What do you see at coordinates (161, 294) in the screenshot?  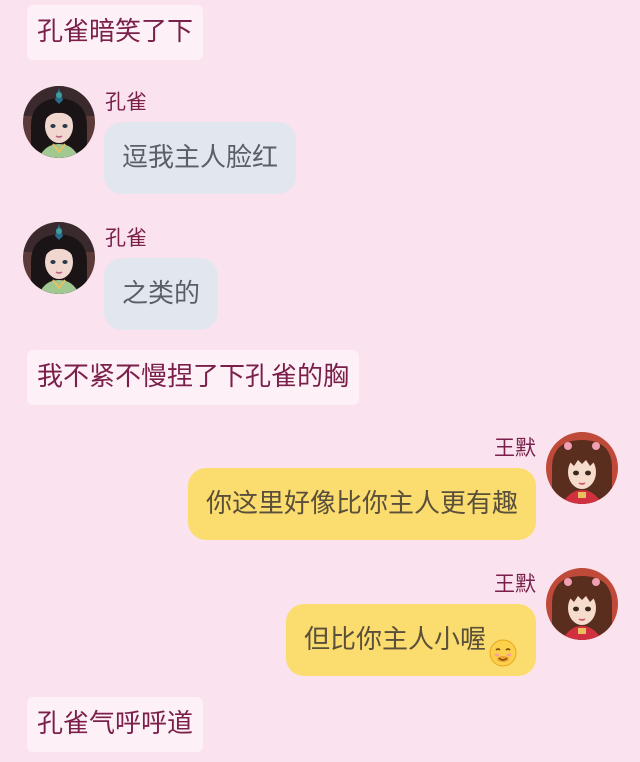 I see `incoming-message-bubble: 之类的` at bounding box center [161, 294].